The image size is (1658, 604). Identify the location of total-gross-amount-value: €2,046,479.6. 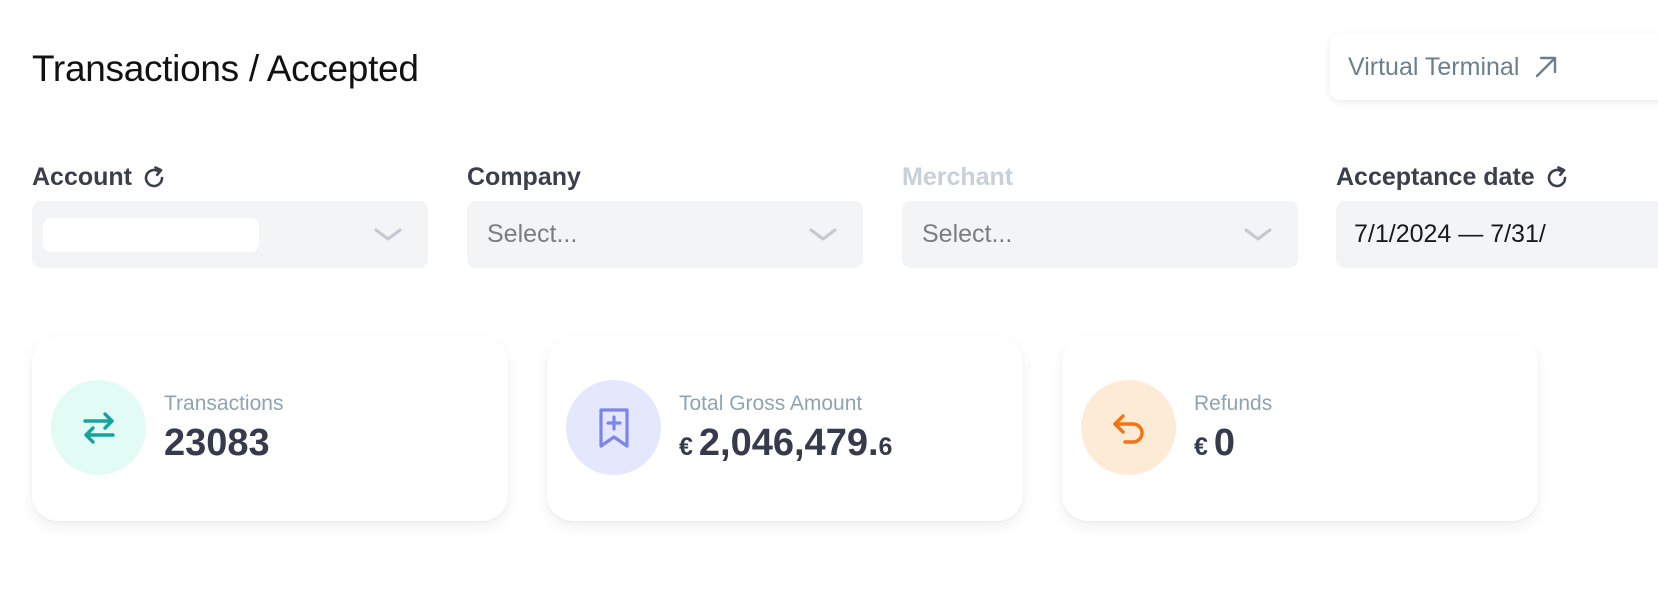
(785, 443).